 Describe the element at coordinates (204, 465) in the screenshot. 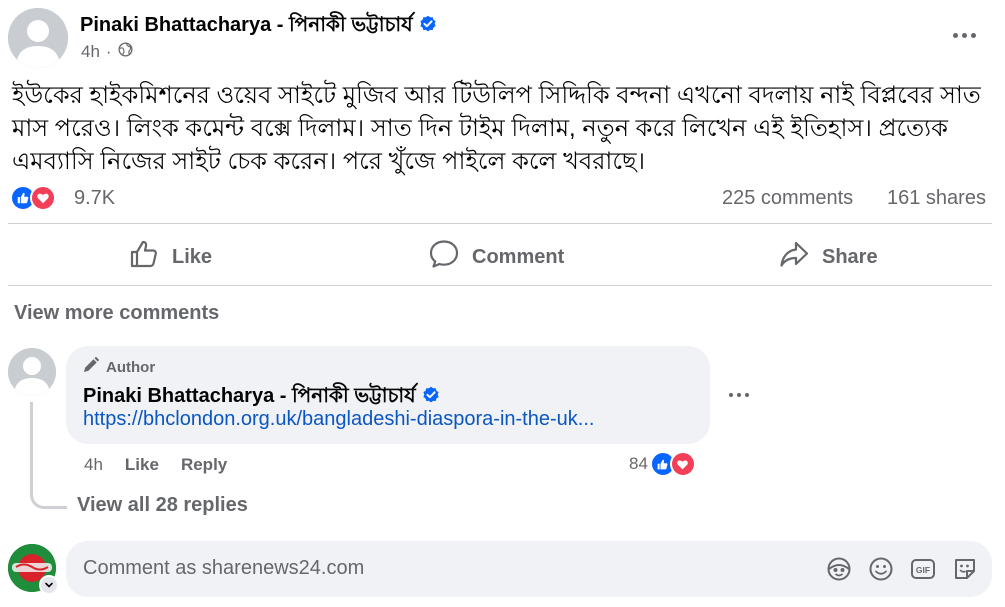

I see `comment-reply-button: Reply` at that location.